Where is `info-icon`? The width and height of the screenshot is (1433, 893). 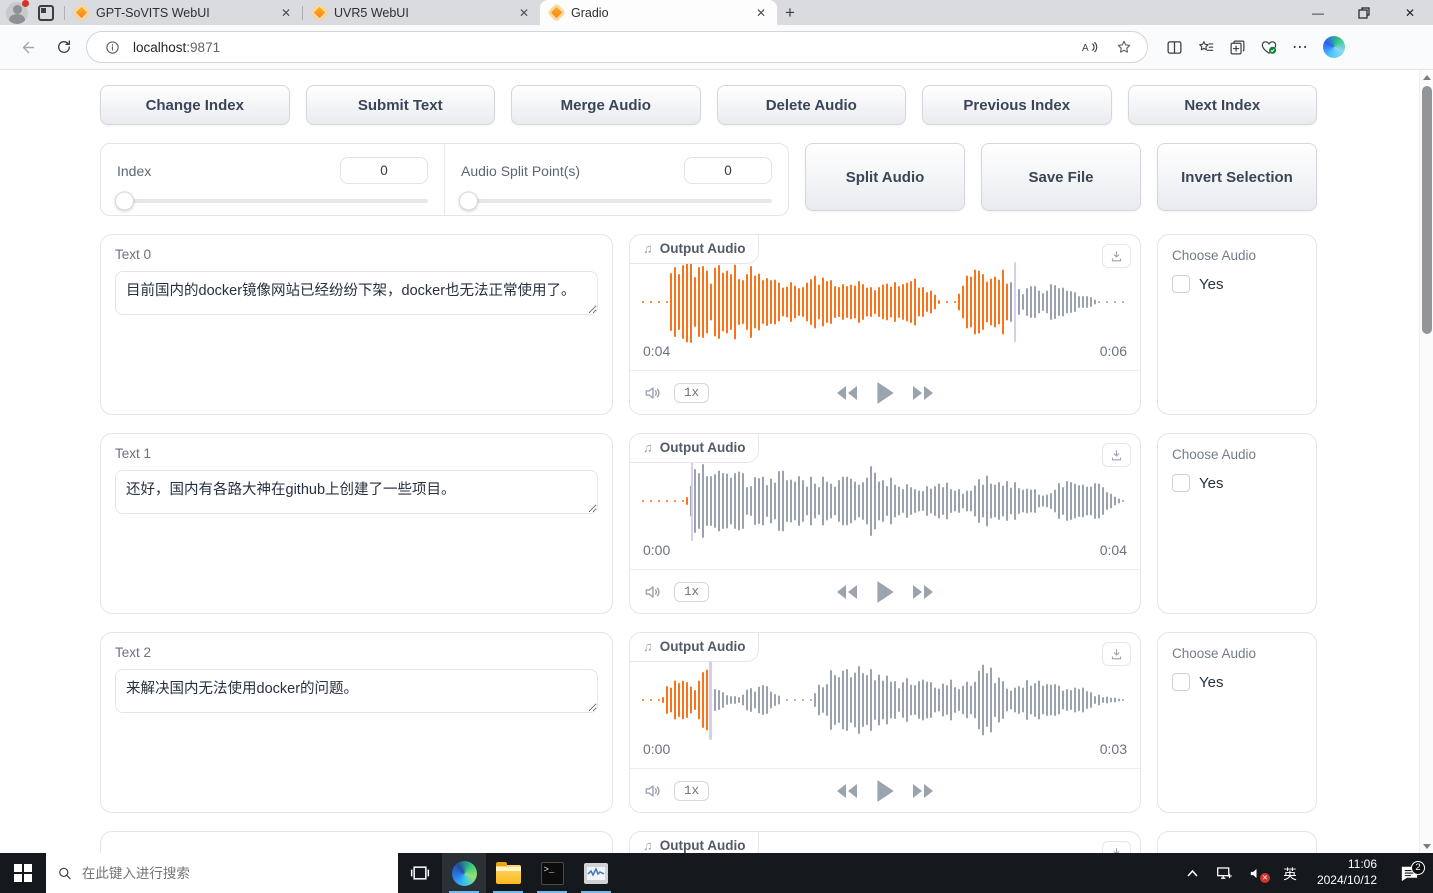 info-icon is located at coordinates (112, 47).